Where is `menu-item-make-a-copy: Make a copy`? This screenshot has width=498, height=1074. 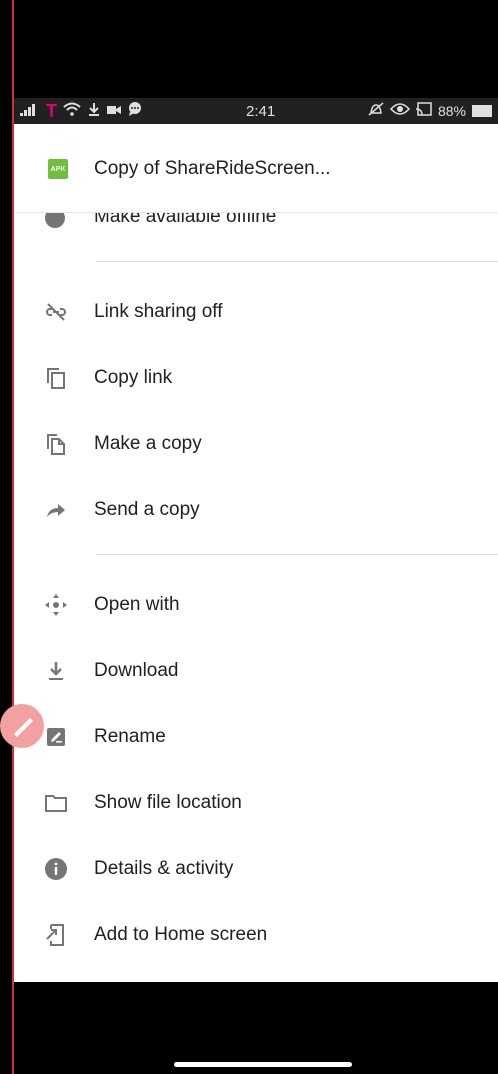
menu-item-make-a-copy: Make a copy is located at coordinates (256, 444).